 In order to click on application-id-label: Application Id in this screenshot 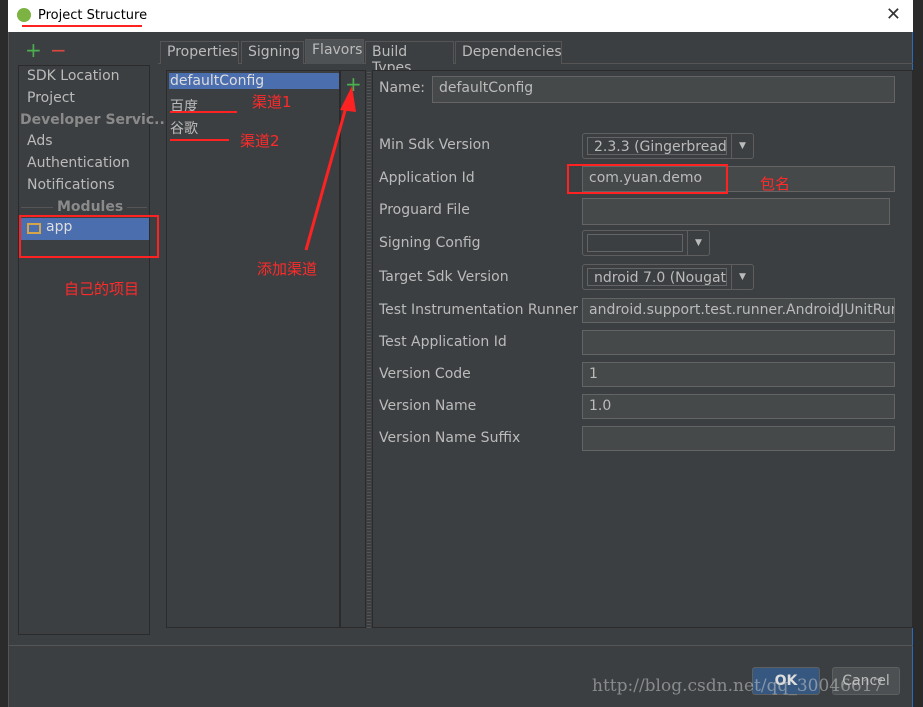, I will do `click(427, 178)`.